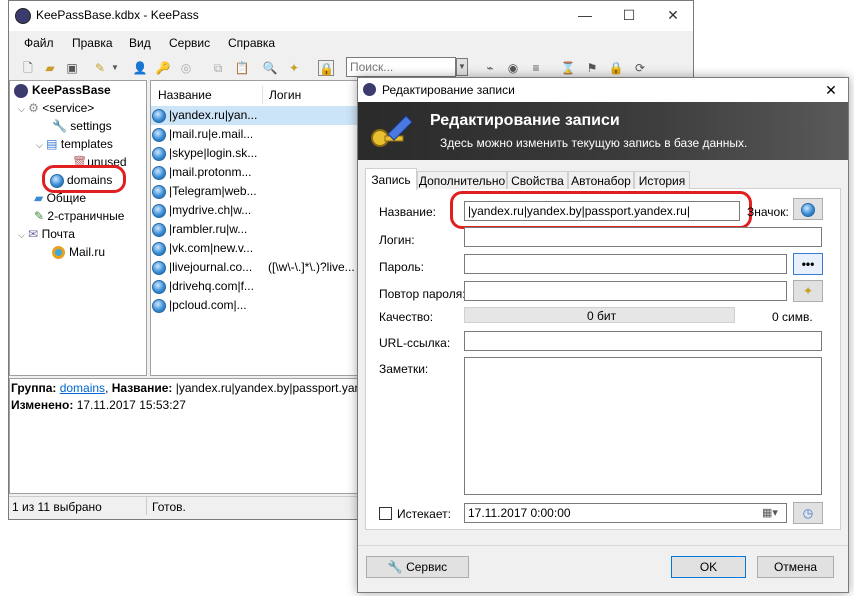 The width and height of the screenshot is (854, 596). Describe the element at coordinates (285, 95) in the screenshot. I see `column-login: Логин` at that location.